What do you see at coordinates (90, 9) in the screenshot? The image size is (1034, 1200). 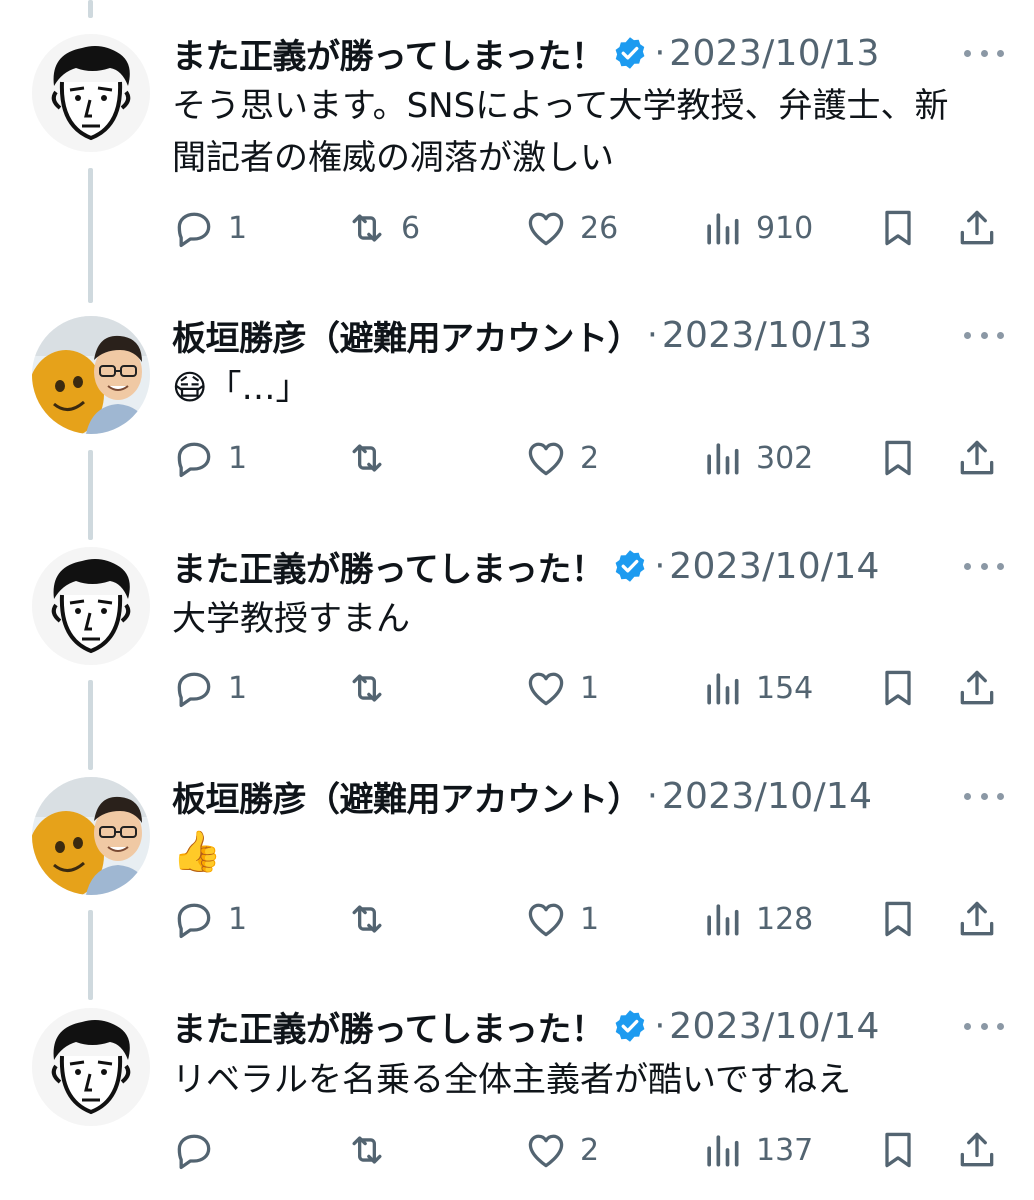 I see `thread-line` at bounding box center [90, 9].